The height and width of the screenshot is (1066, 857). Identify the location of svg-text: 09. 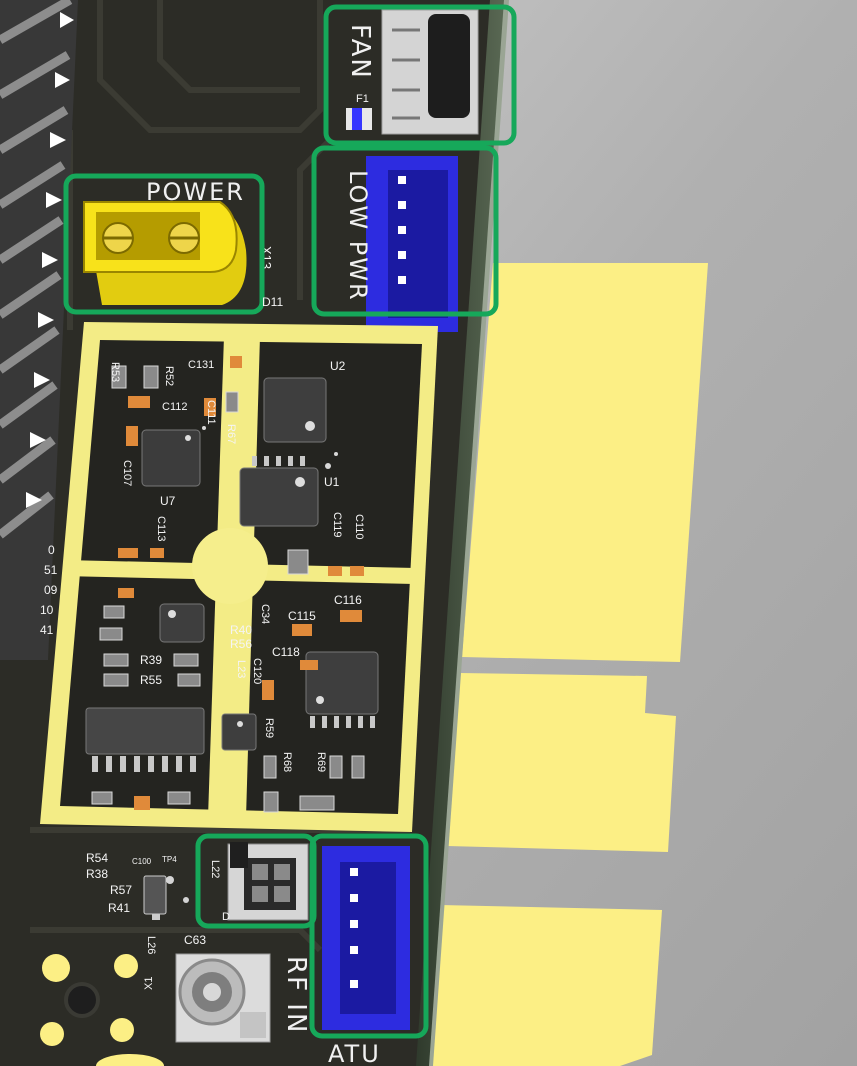
(51, 590).